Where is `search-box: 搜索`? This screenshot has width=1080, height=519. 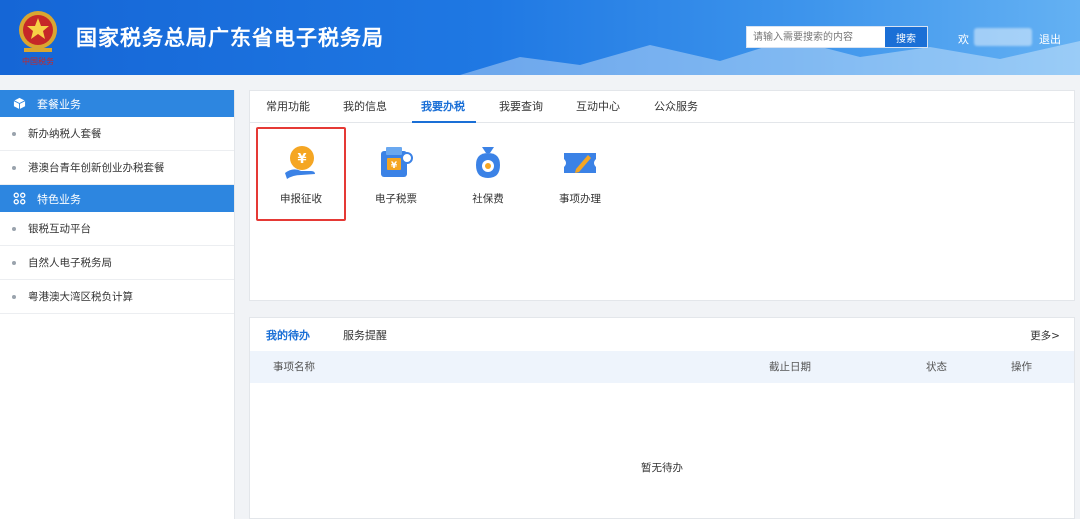 search-box: 搜索 is located at coordinates (837, 37).